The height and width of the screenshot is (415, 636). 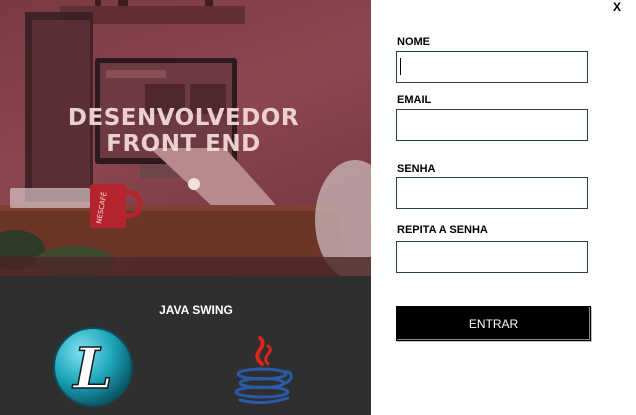 What do you see at coordinates (414, 100) in the screenshot?
I see `email-label: EMAIL` at bounding box center [414, 100].